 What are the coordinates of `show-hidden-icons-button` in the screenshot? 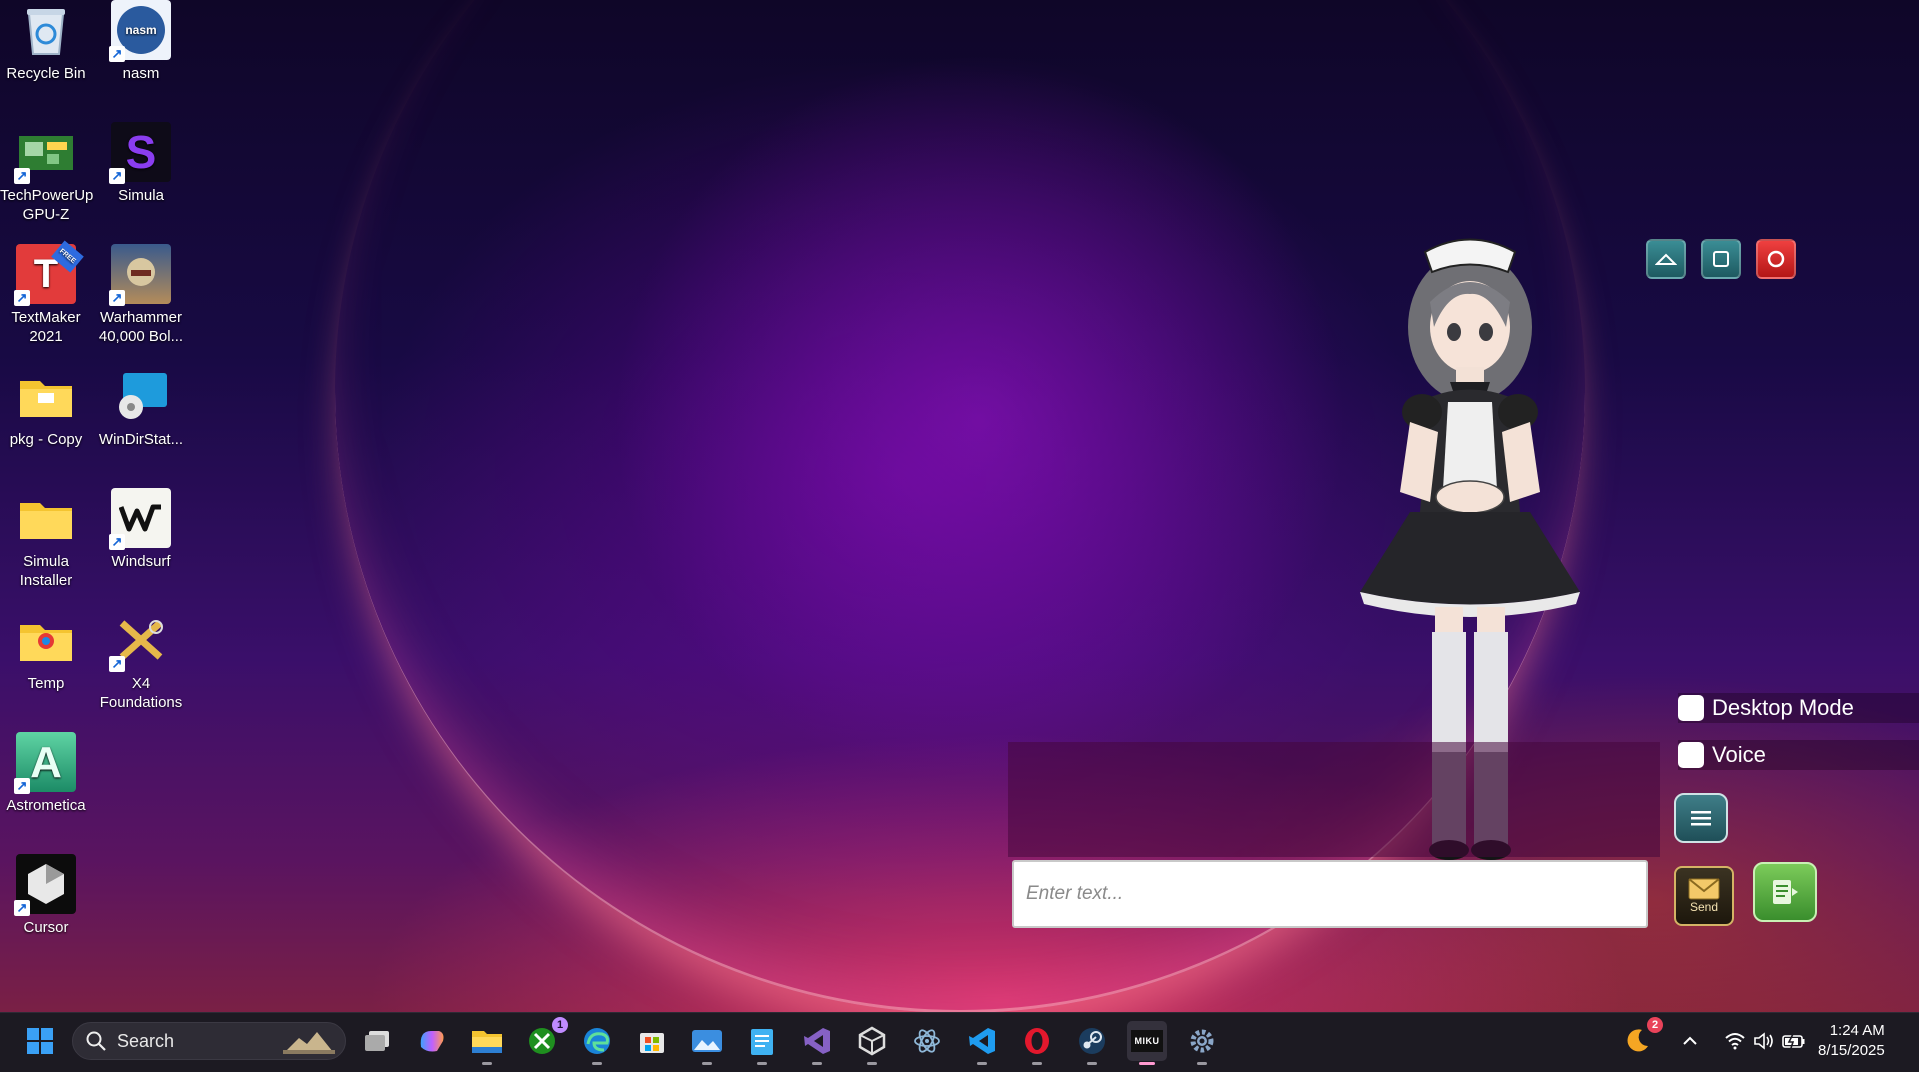 It's located at (1690, 1041).